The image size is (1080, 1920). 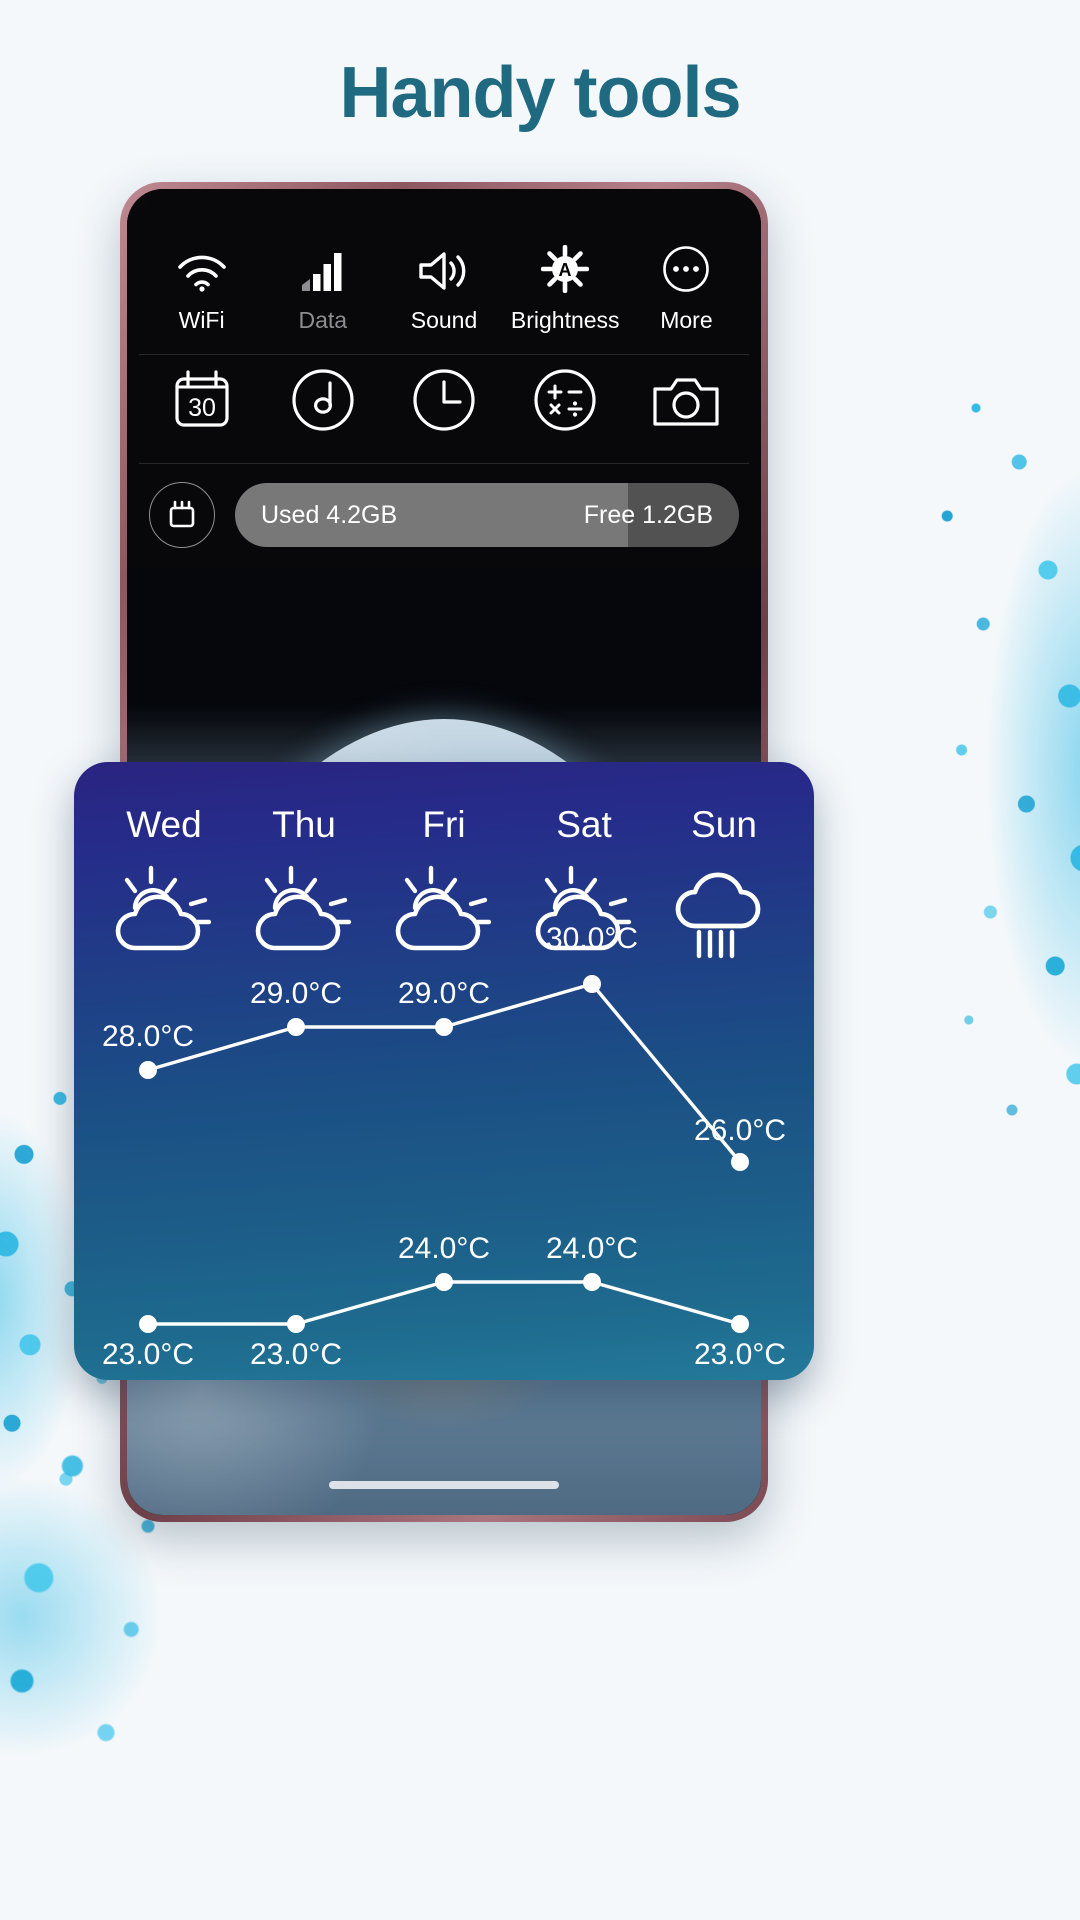 What do you see at coordinates (329, 514) in the screenshot?
I see `memory-used-label: Used 4.2GB` at bounding box center [329, 514].